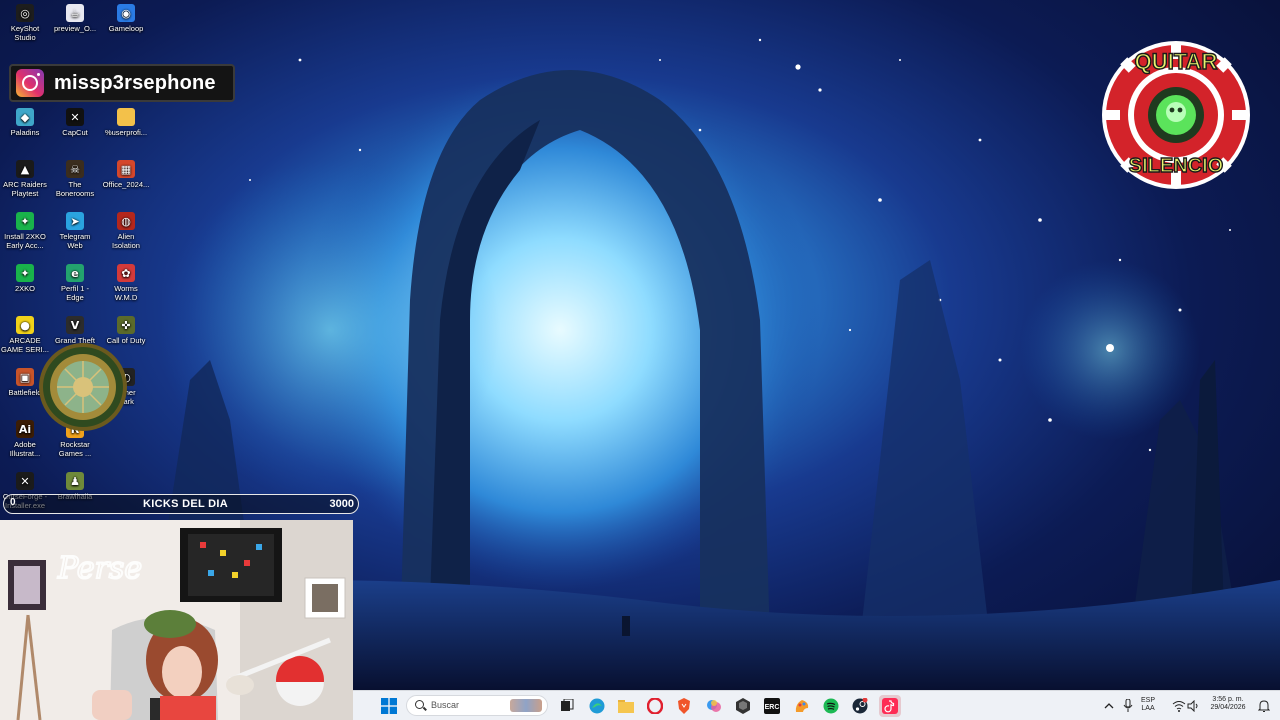 This screenshot has height=720, width=1280. I want to click on worms-icon: ✿, so click(126, 273).